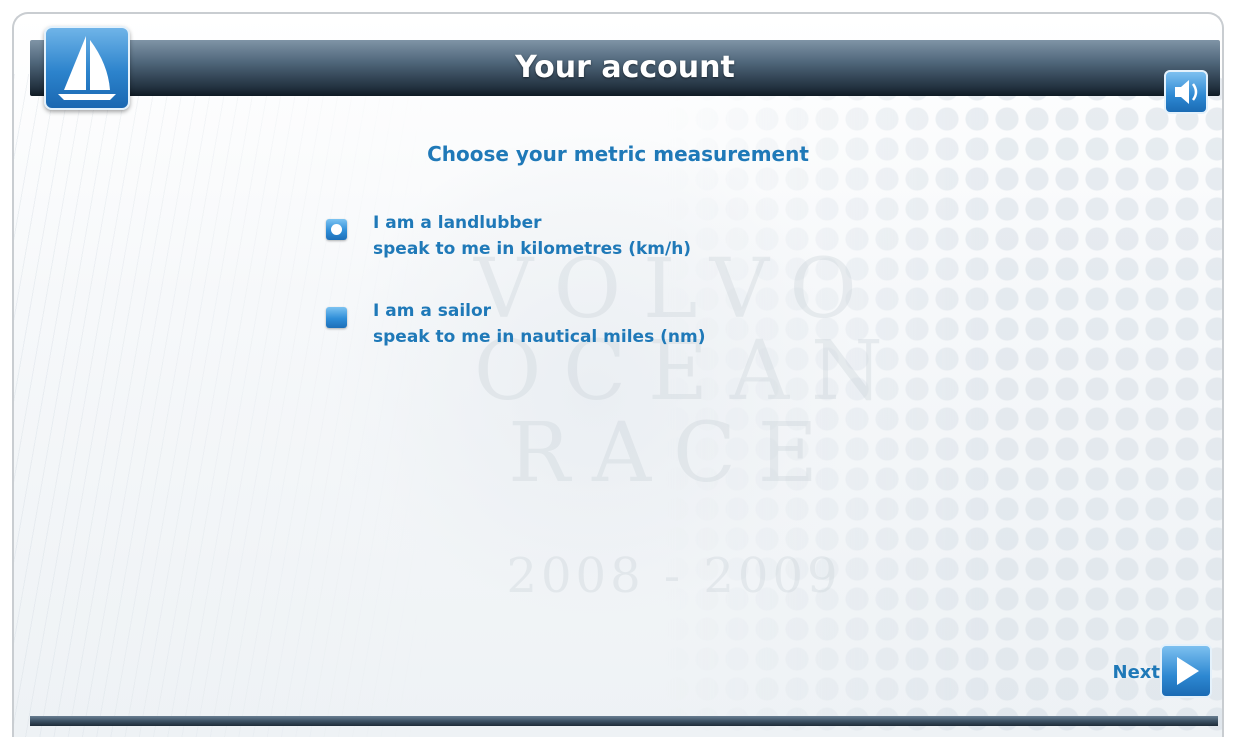  Describe the element at coordinates (674, 453) in the screenshot. I see `watermark-line: RACE` at that location.